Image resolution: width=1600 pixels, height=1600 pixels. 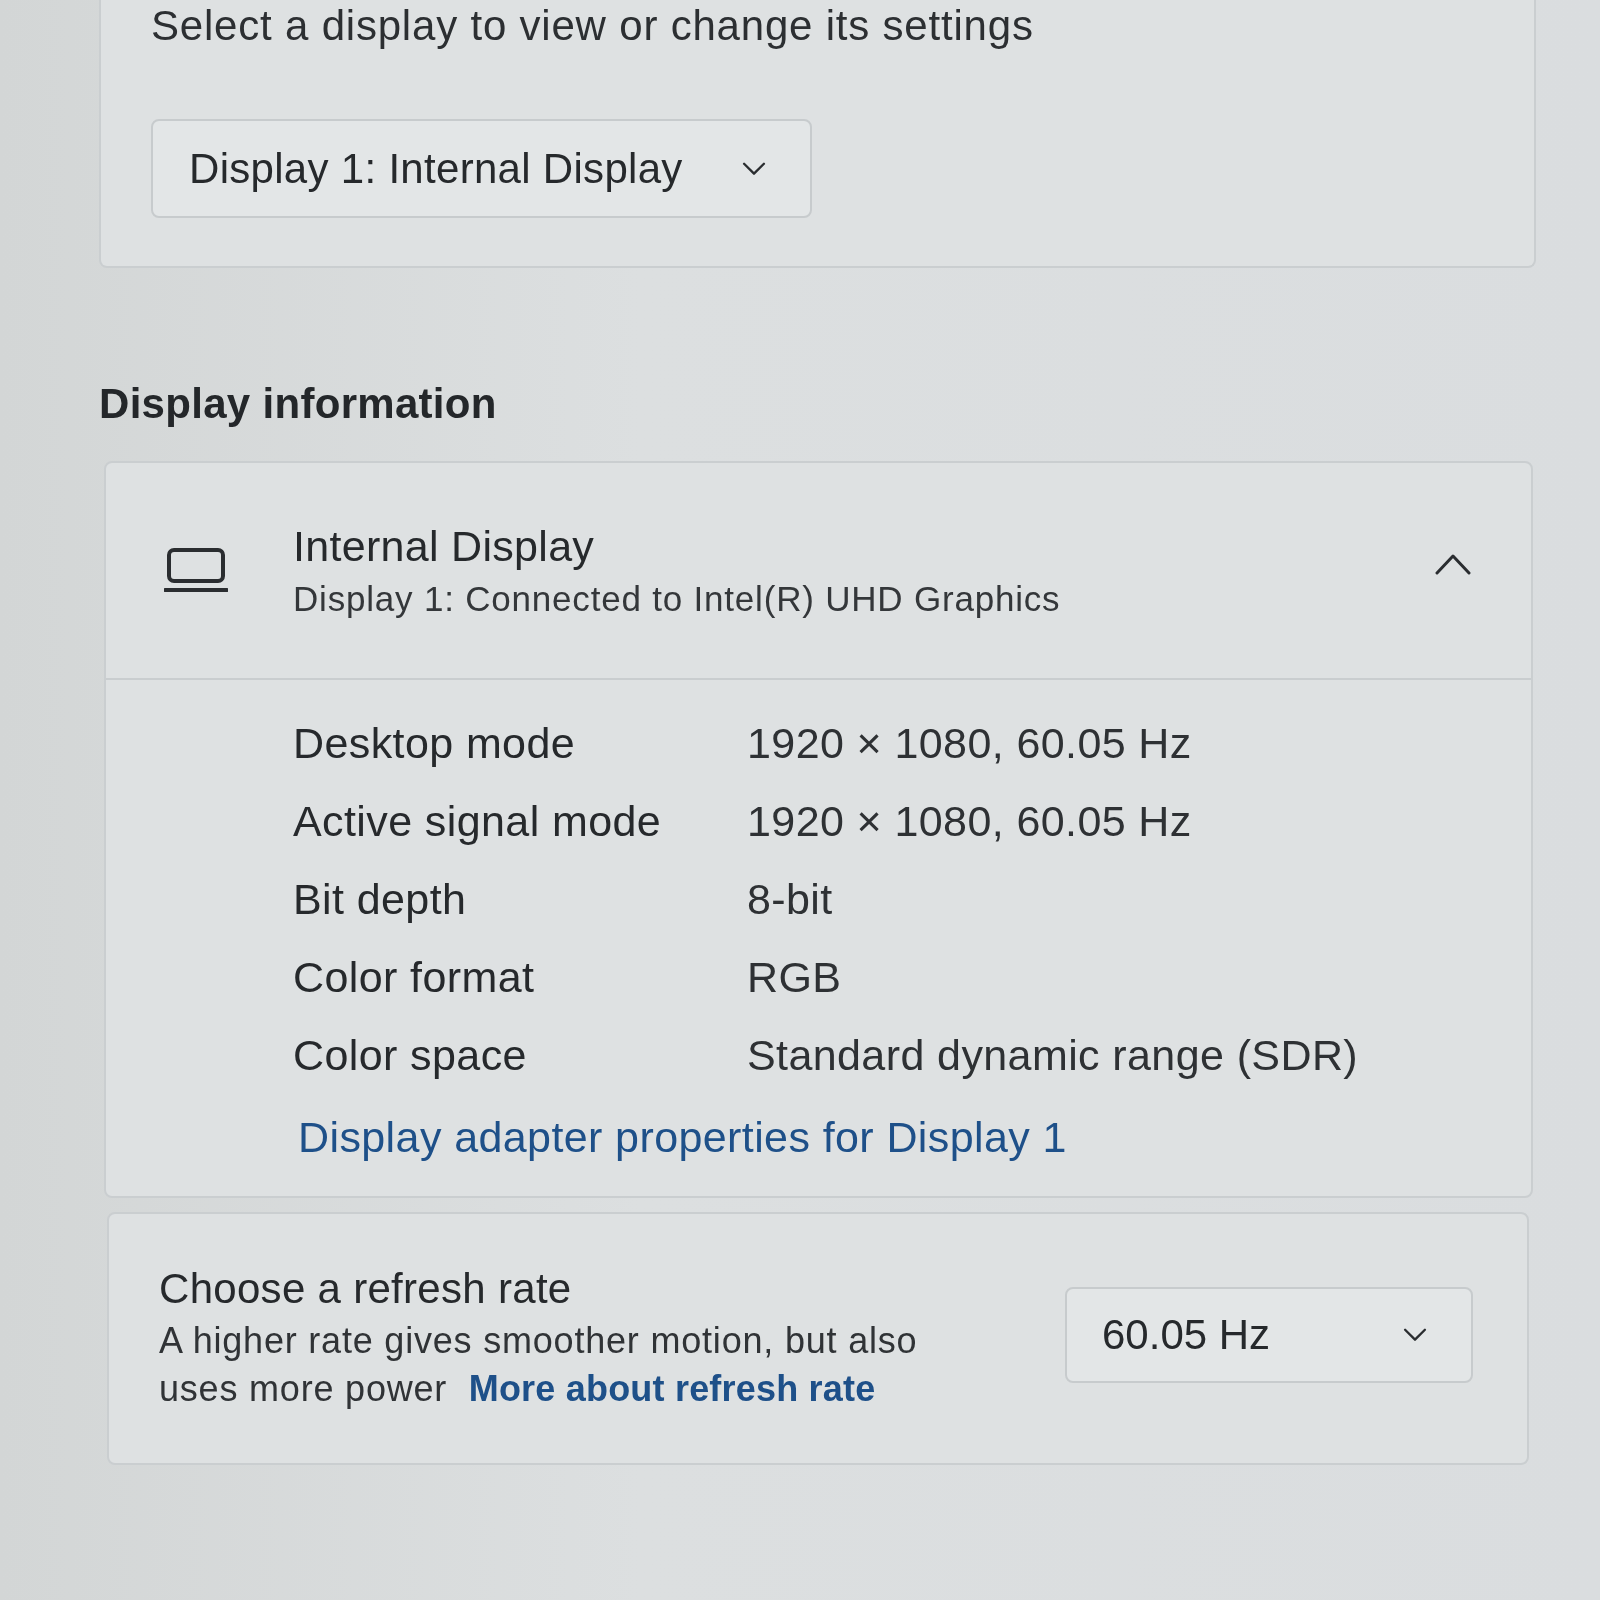 What do you see at coordinates (298, 404) in the screenshot?
I see `section-heading: Display information` at bounding box center [298, 404].